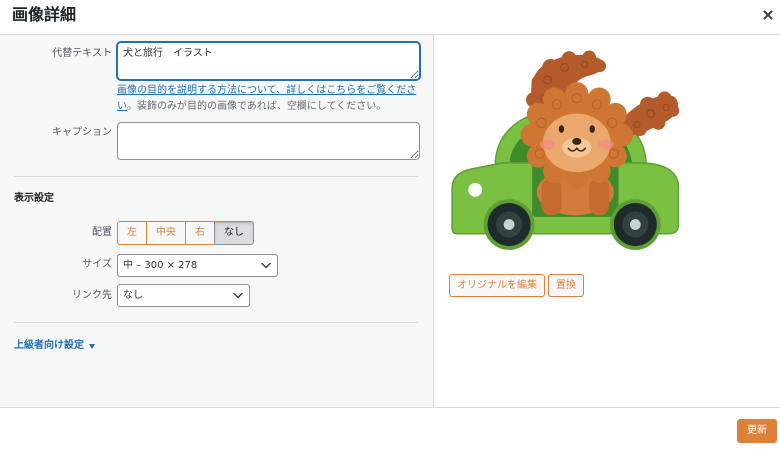 Image resolution: width=780 pixels, height=449 pixels. I want to click on edit-original-button: オリジナルを編集, so click(497, 285).